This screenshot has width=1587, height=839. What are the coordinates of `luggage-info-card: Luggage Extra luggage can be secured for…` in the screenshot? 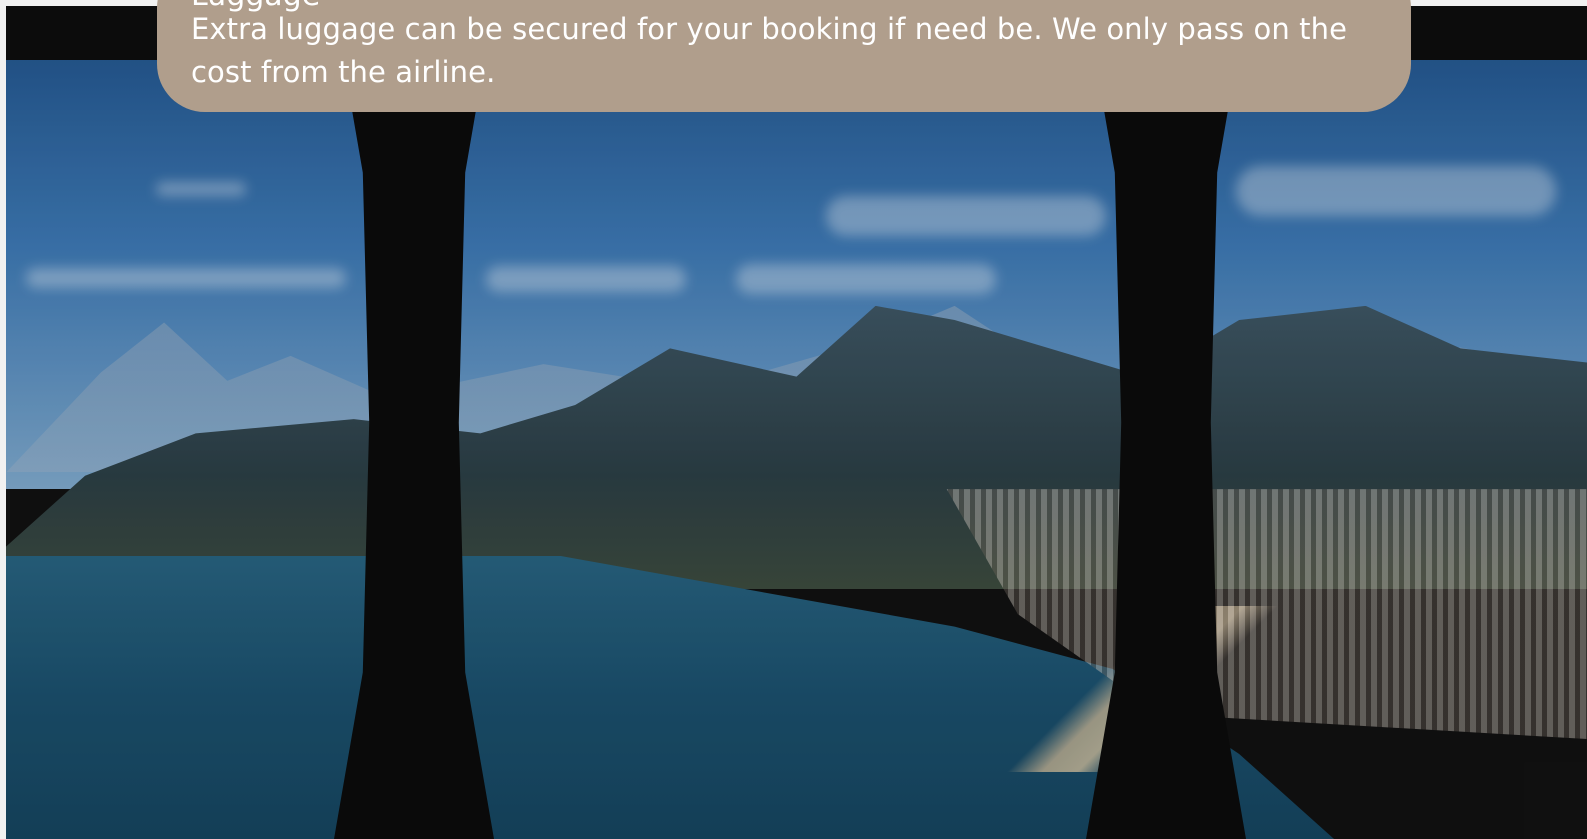 It's located at (784, 56).